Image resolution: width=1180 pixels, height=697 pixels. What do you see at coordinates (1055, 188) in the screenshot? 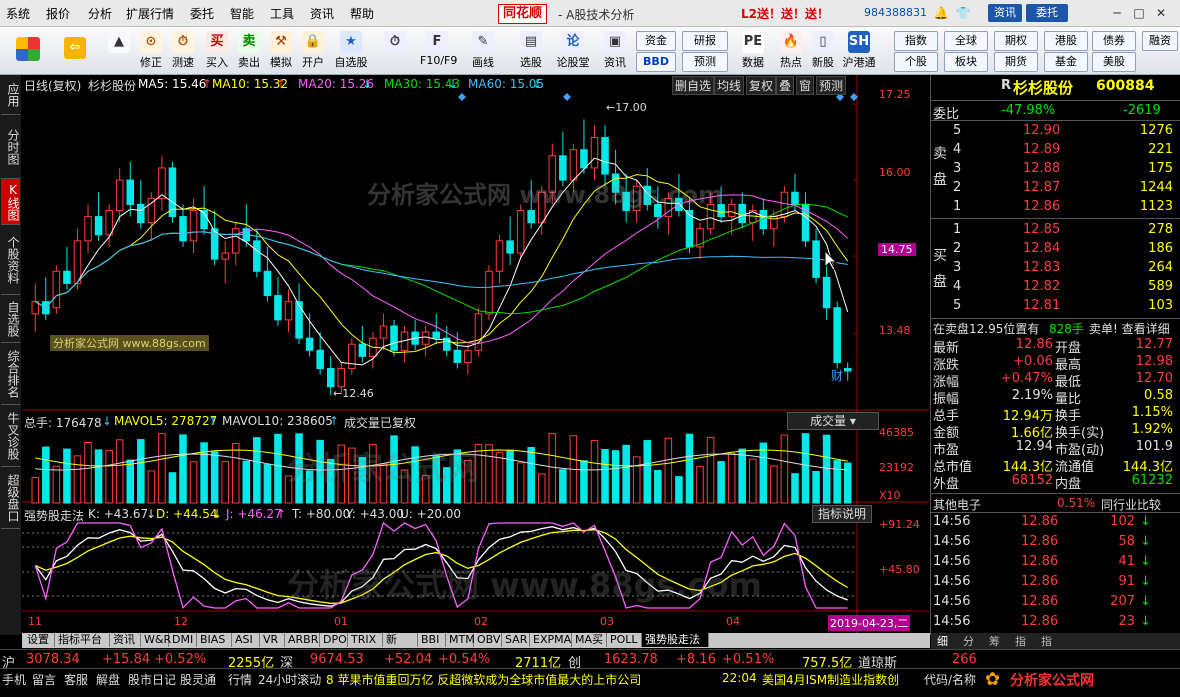
I see `sell-level-row: 2 12.87 1244` at bounding box center [1055, 188].